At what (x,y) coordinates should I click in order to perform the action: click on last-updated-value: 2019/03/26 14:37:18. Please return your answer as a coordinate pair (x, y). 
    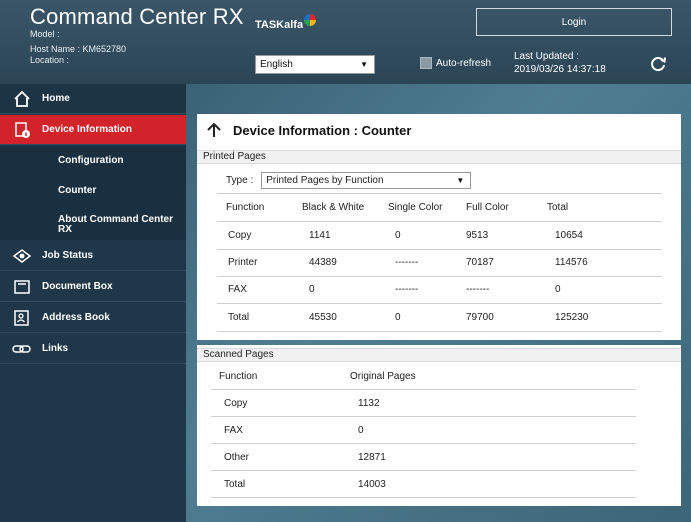
    Looking at the image, I should click on (560, 69).